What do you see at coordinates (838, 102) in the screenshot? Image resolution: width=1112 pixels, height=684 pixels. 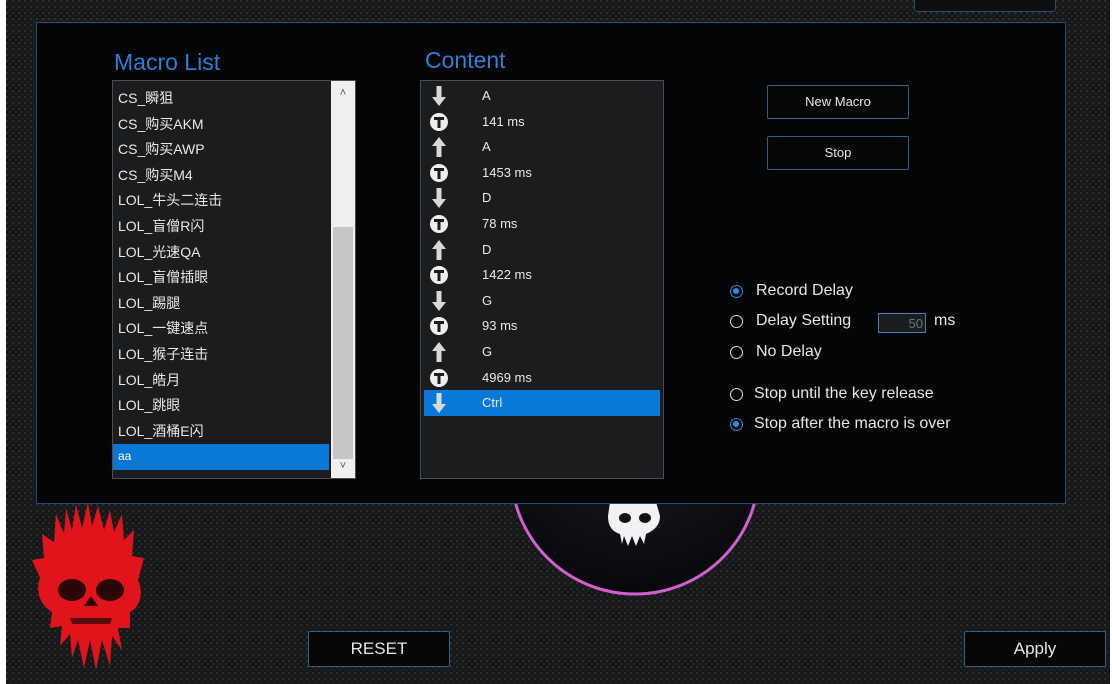 I see `new-macro-button: New Macro` at bounding box center [838, 102].